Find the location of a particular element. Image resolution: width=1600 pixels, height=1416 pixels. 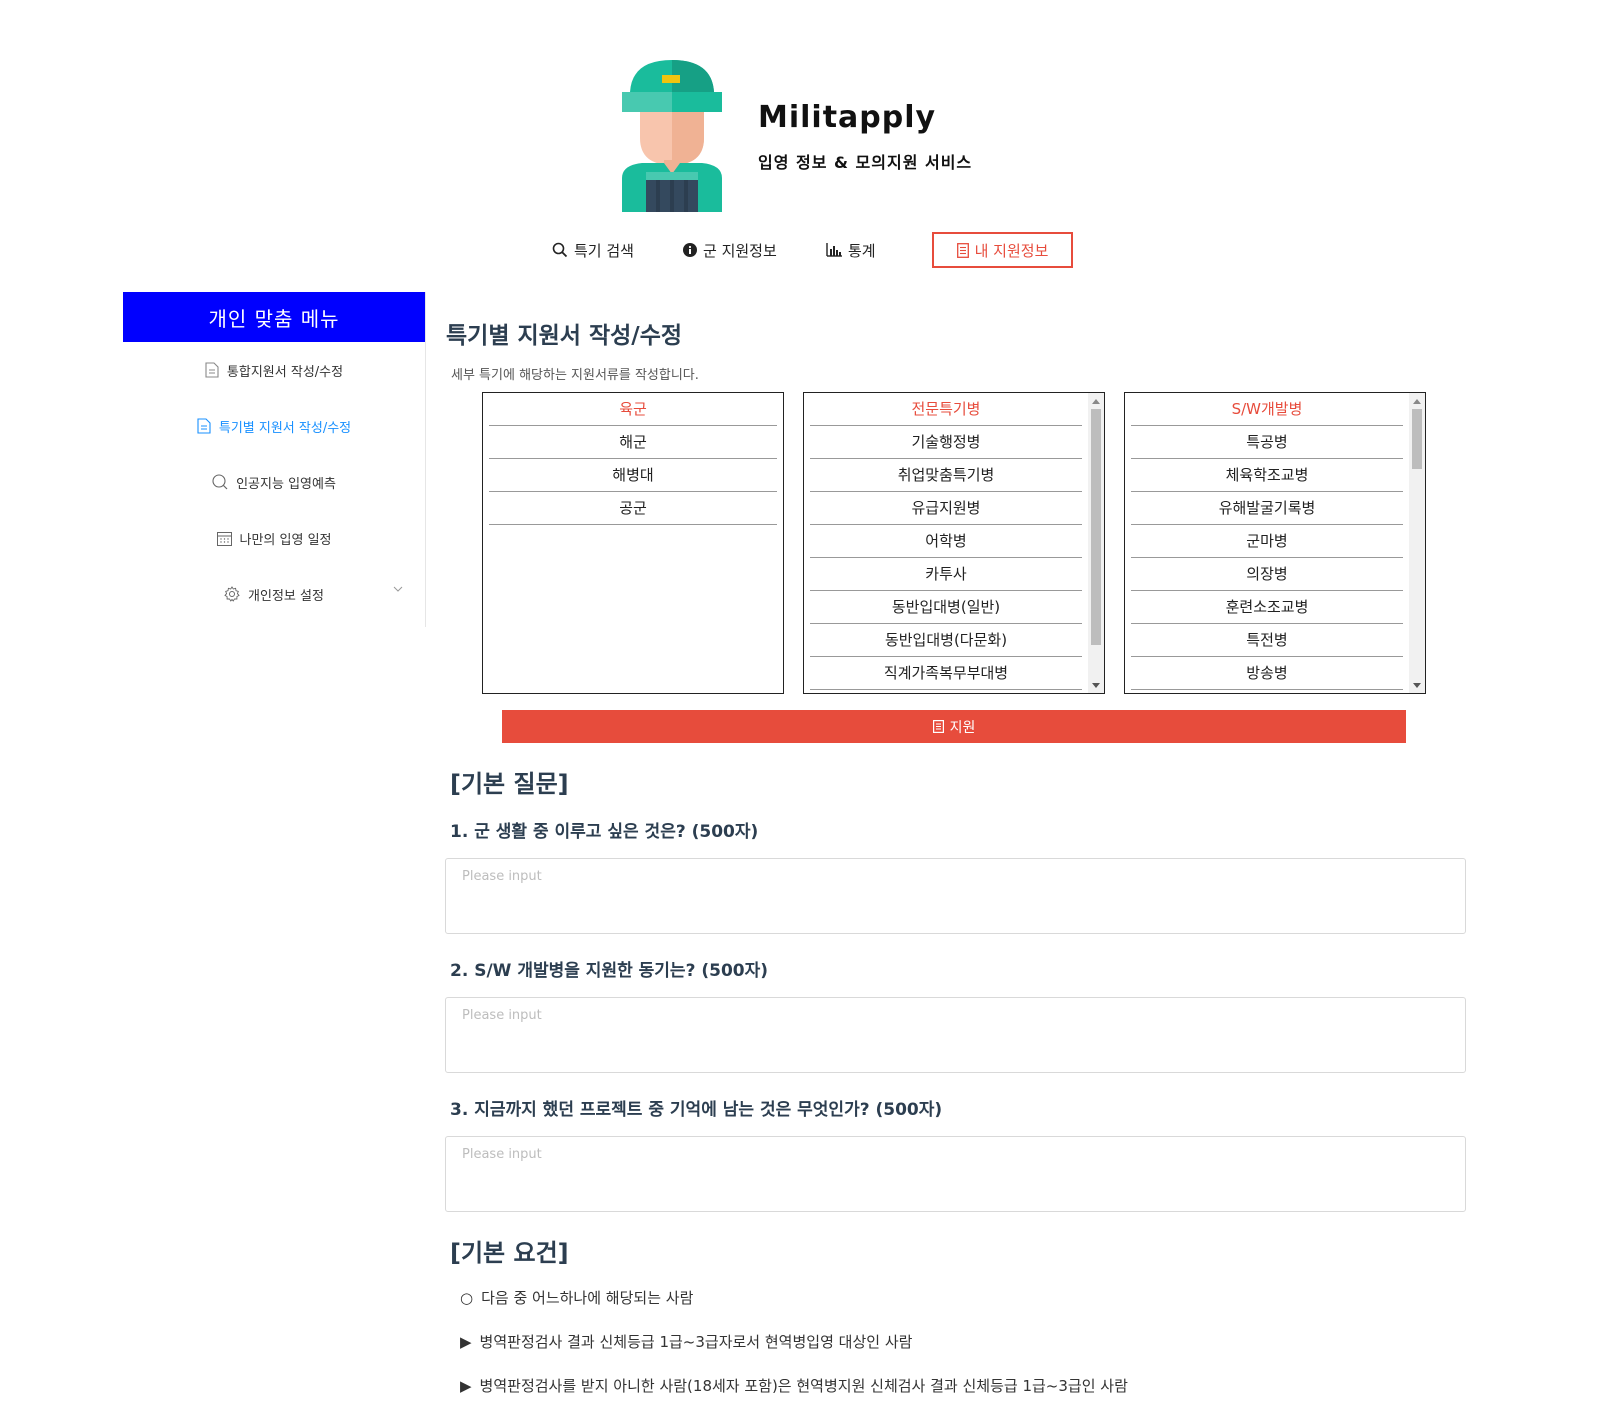

brand: Militapply 입영 정보 & 모의지원 서비스 is located at coordinates (865, 136).